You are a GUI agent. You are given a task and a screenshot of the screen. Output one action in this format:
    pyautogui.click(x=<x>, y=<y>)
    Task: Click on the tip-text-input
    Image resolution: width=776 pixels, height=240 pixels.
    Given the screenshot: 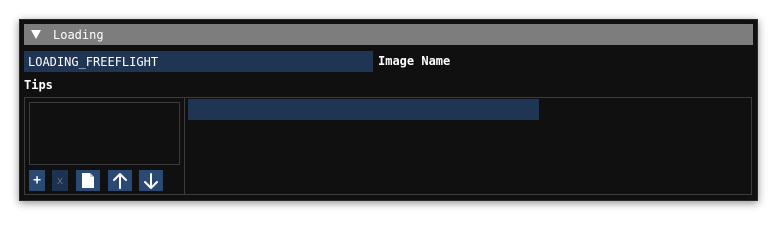 What is the action you would take?
    pyautogui.click(x=363, y=109)
    